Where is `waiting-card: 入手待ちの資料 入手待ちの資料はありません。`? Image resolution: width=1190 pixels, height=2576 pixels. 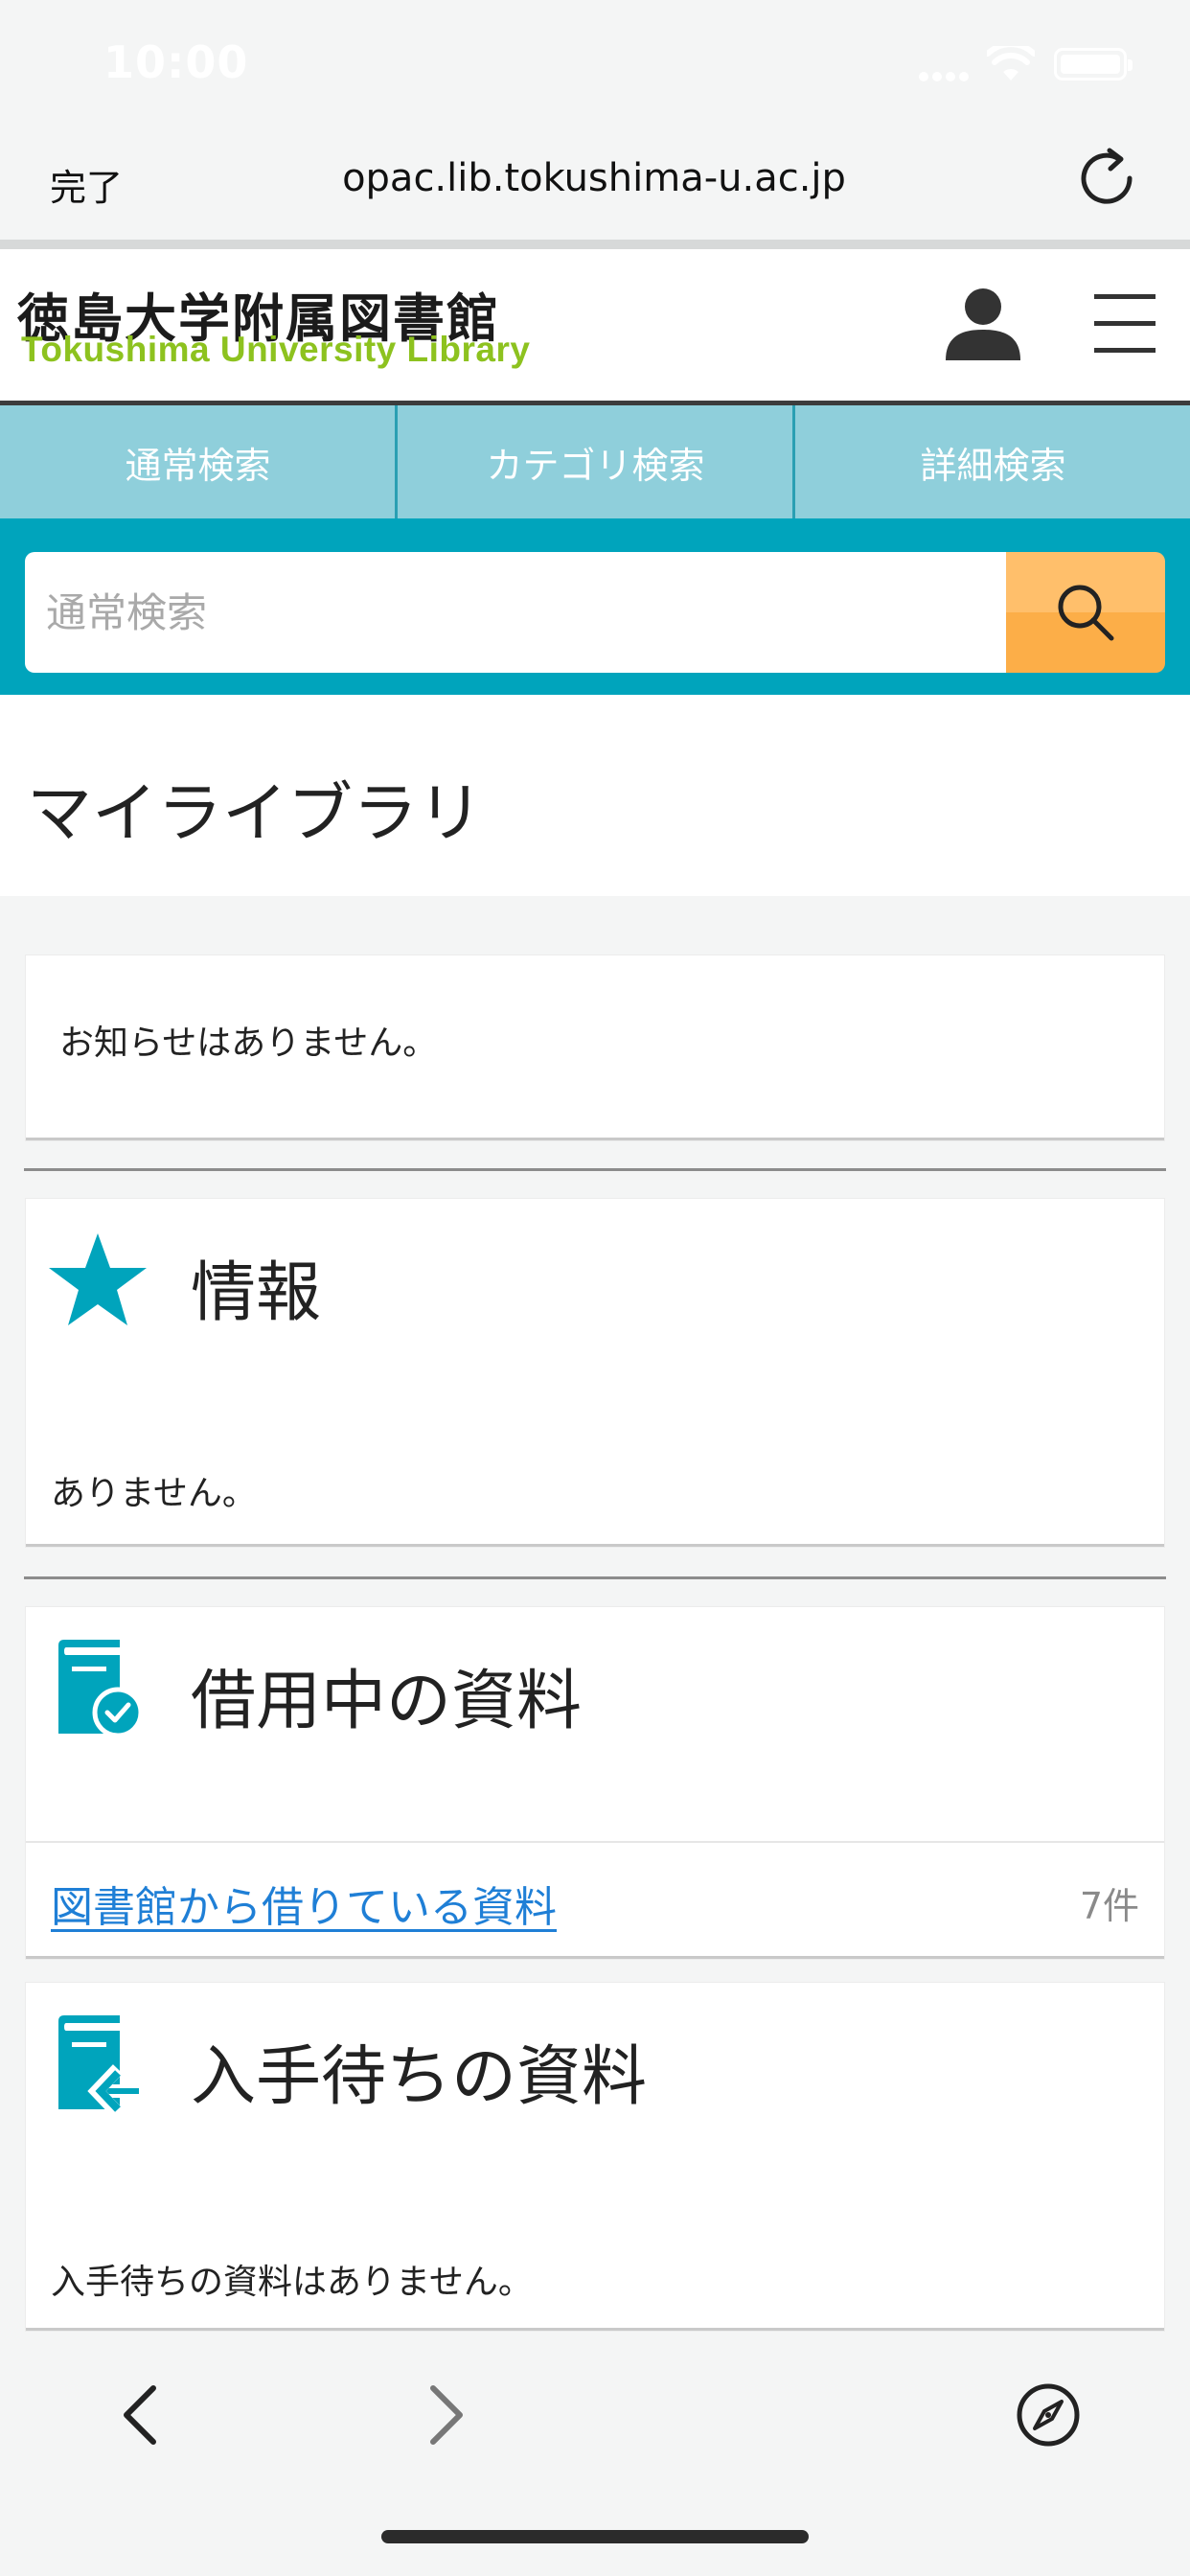 waiting-card: 入手待ちの資料 入手待ちの資料はありません。 is located at coordinates (595, 2157).